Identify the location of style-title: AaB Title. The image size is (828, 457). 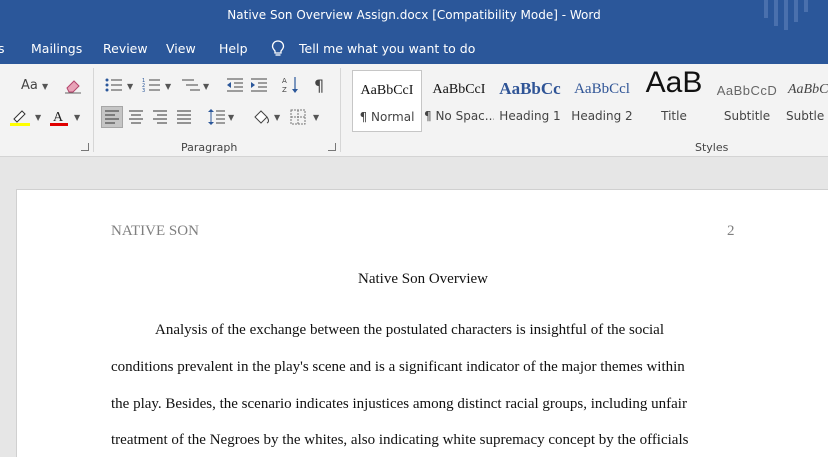
(674, 101).